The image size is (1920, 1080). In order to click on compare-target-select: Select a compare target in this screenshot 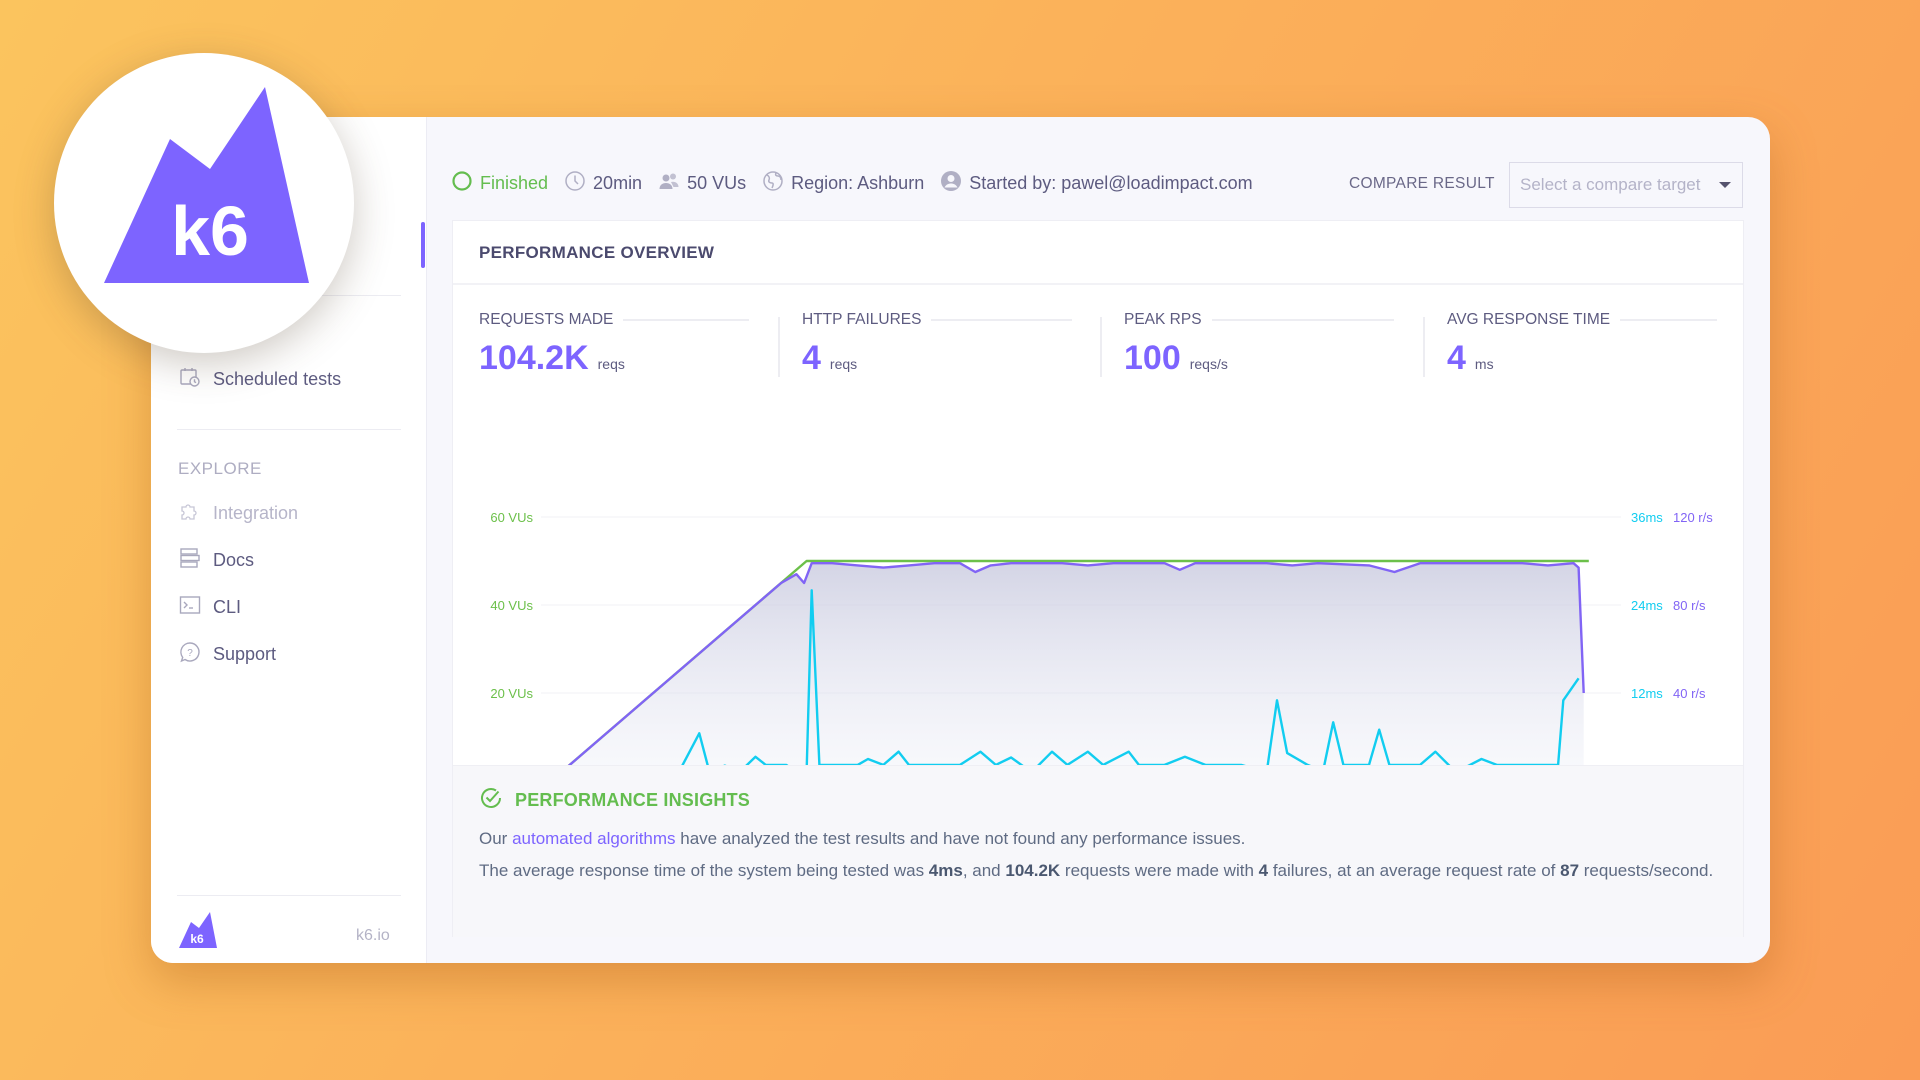, I will do `click(1626, 185)`.